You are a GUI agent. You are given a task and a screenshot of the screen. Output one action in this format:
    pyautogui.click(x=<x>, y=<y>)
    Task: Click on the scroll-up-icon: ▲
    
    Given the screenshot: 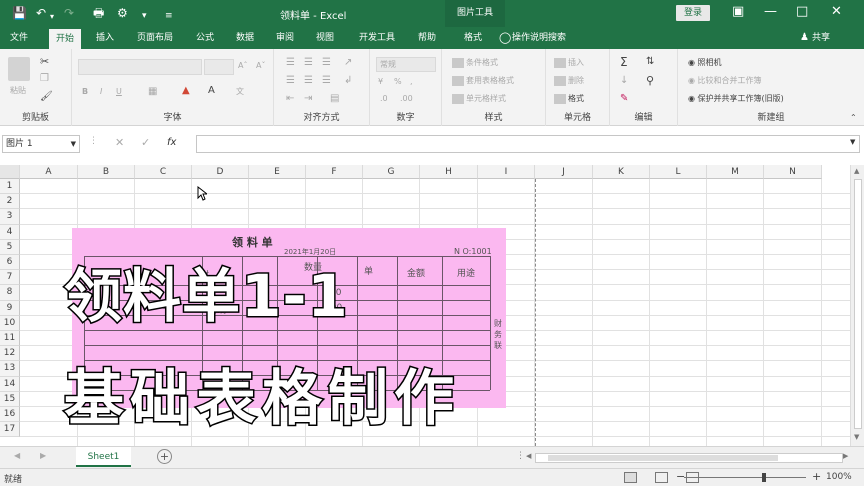 What is the action you would take?
    pyautogui.click(x=856, y=171)
    